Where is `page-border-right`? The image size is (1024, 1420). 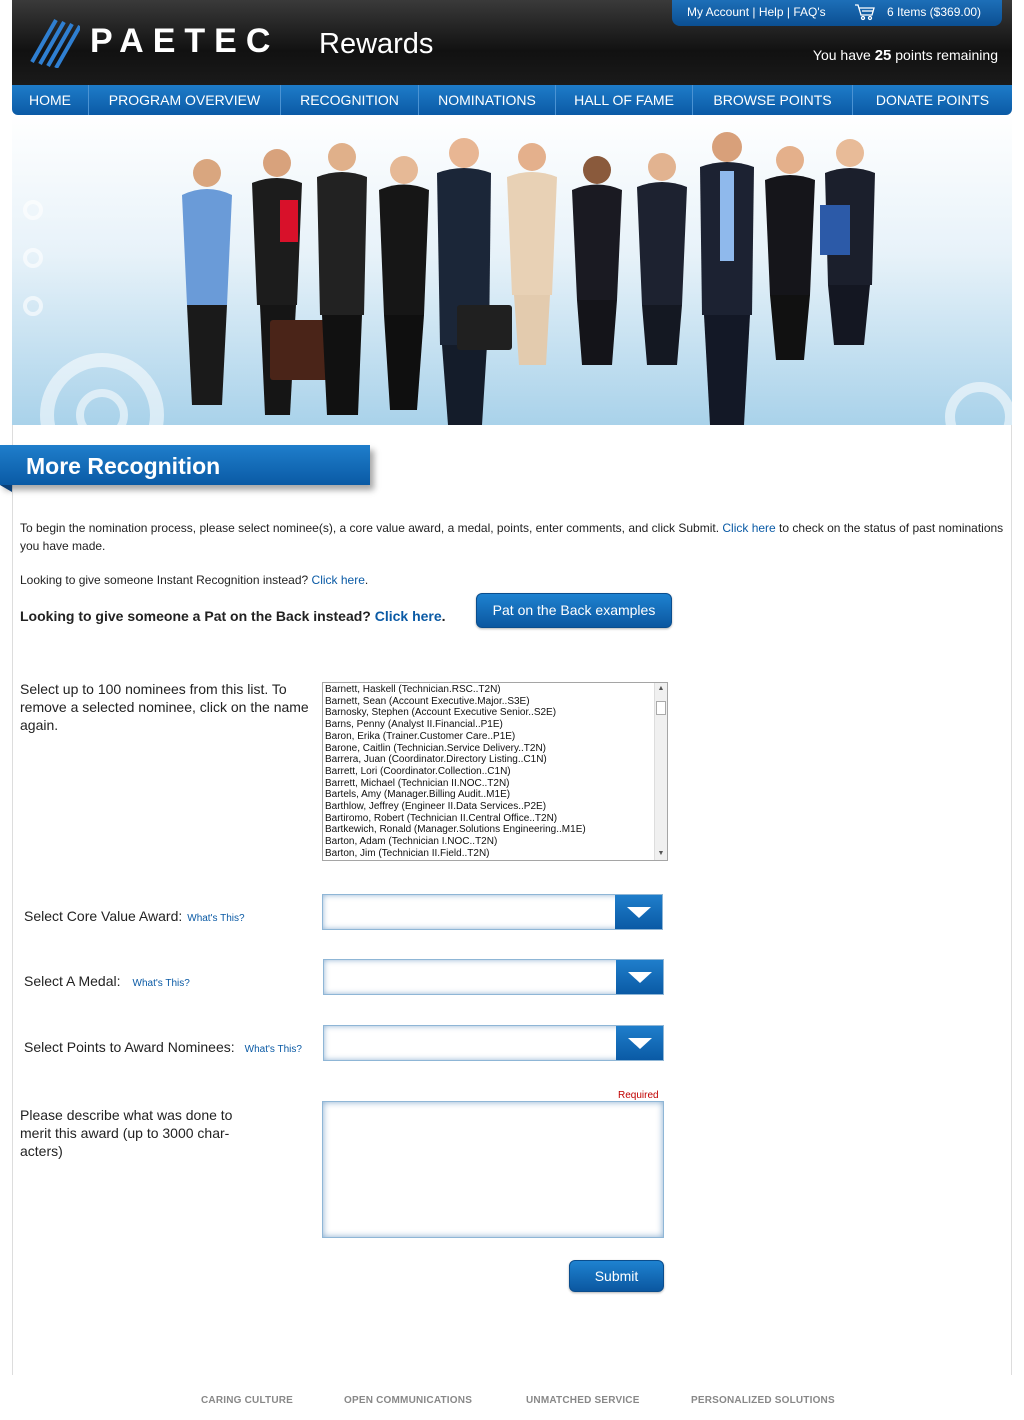
page-border-right is located at coordinates (1011, 900).